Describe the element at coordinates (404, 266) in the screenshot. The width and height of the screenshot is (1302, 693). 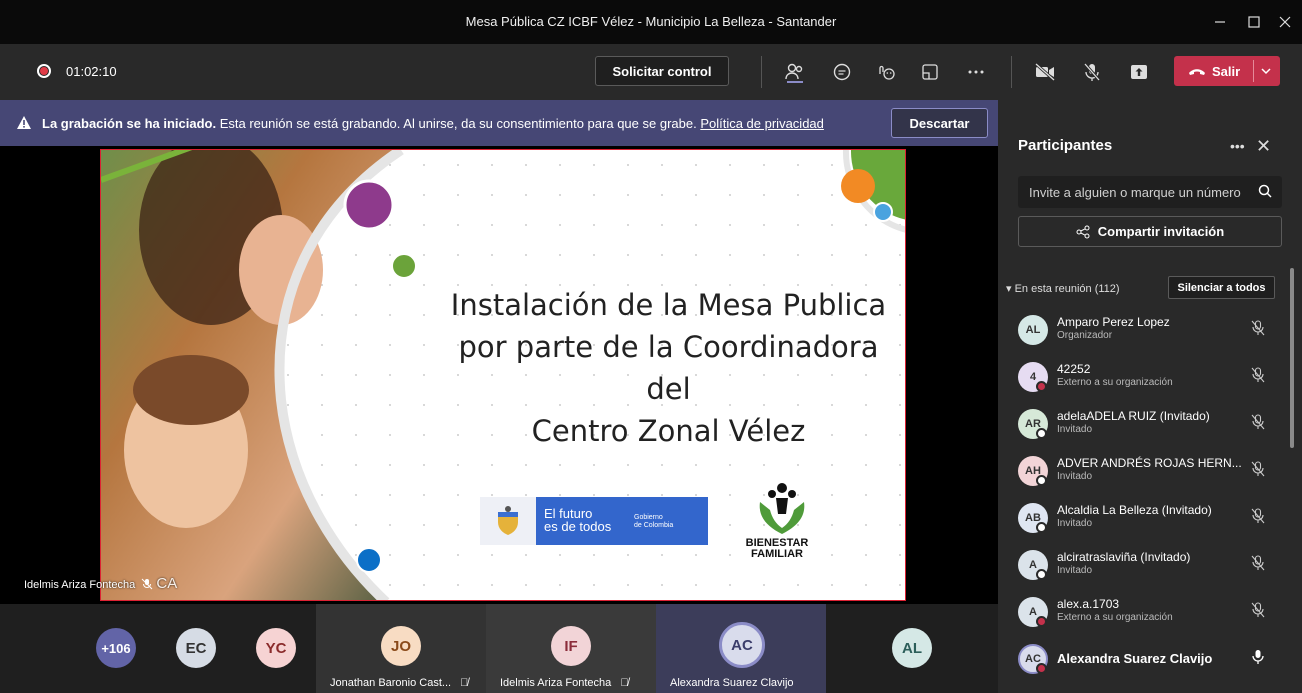
I see `green-dot` at that location.